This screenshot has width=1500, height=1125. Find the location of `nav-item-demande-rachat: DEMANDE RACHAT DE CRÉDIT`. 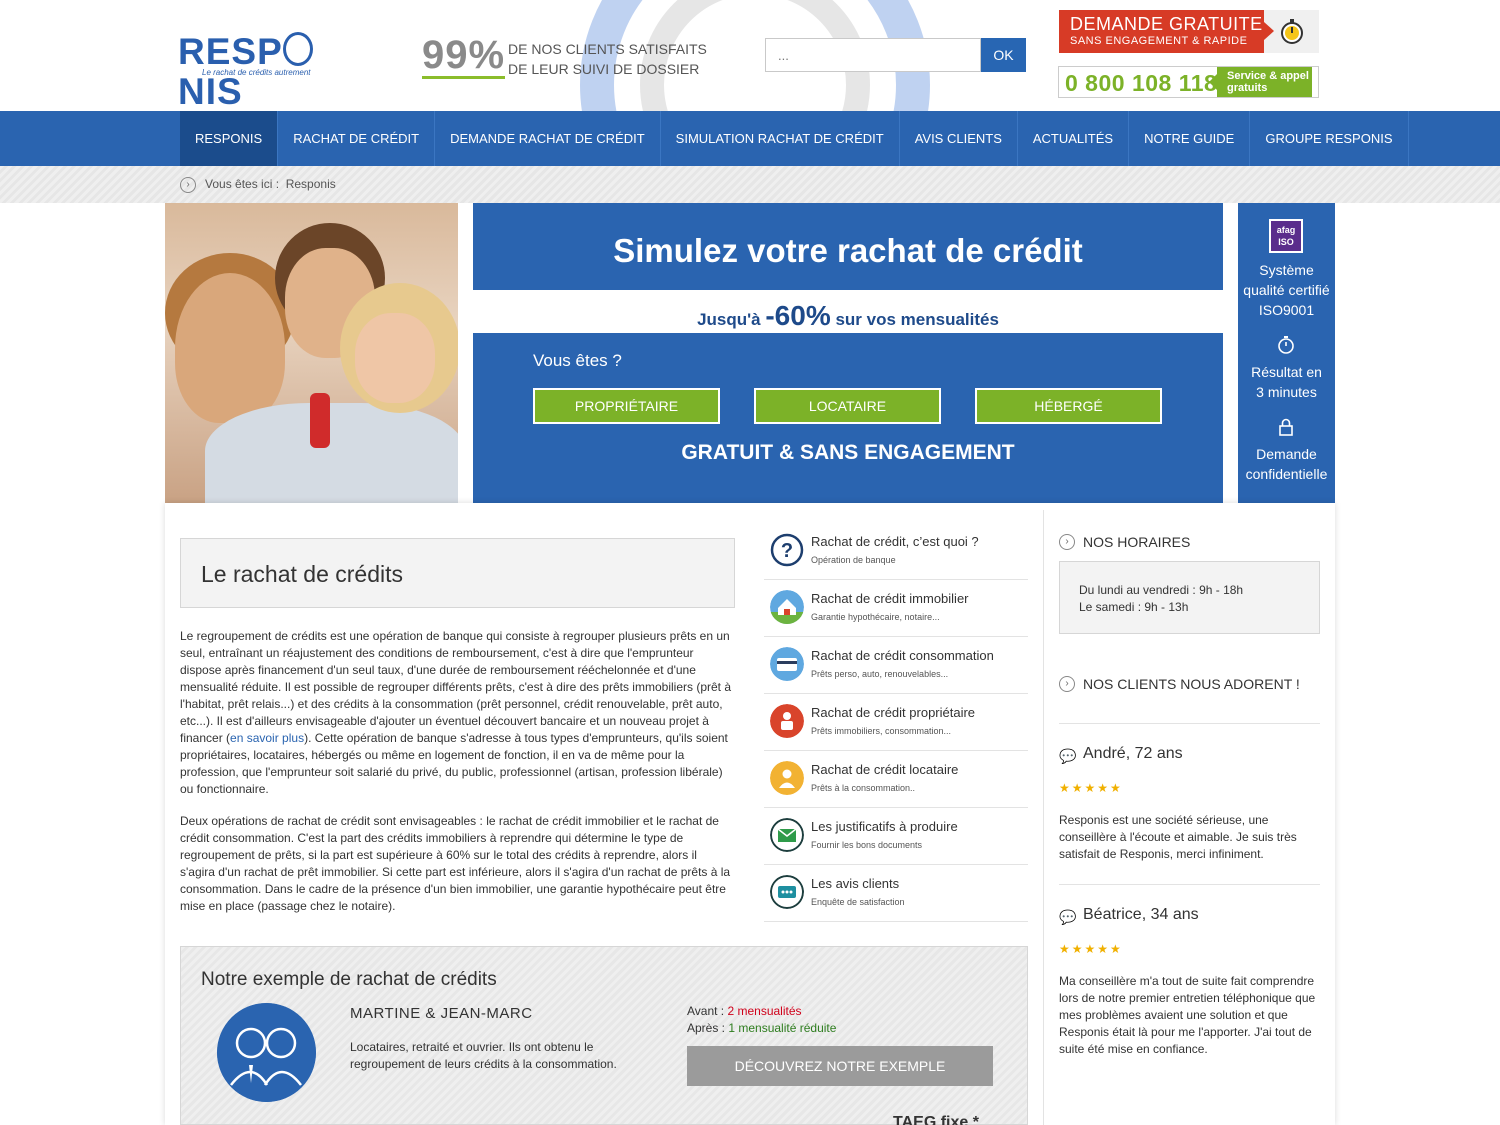

nav-item-demande-rachat: DEMANDE RACHAT DE CRÉDIT is located at coordinates (548, 138).